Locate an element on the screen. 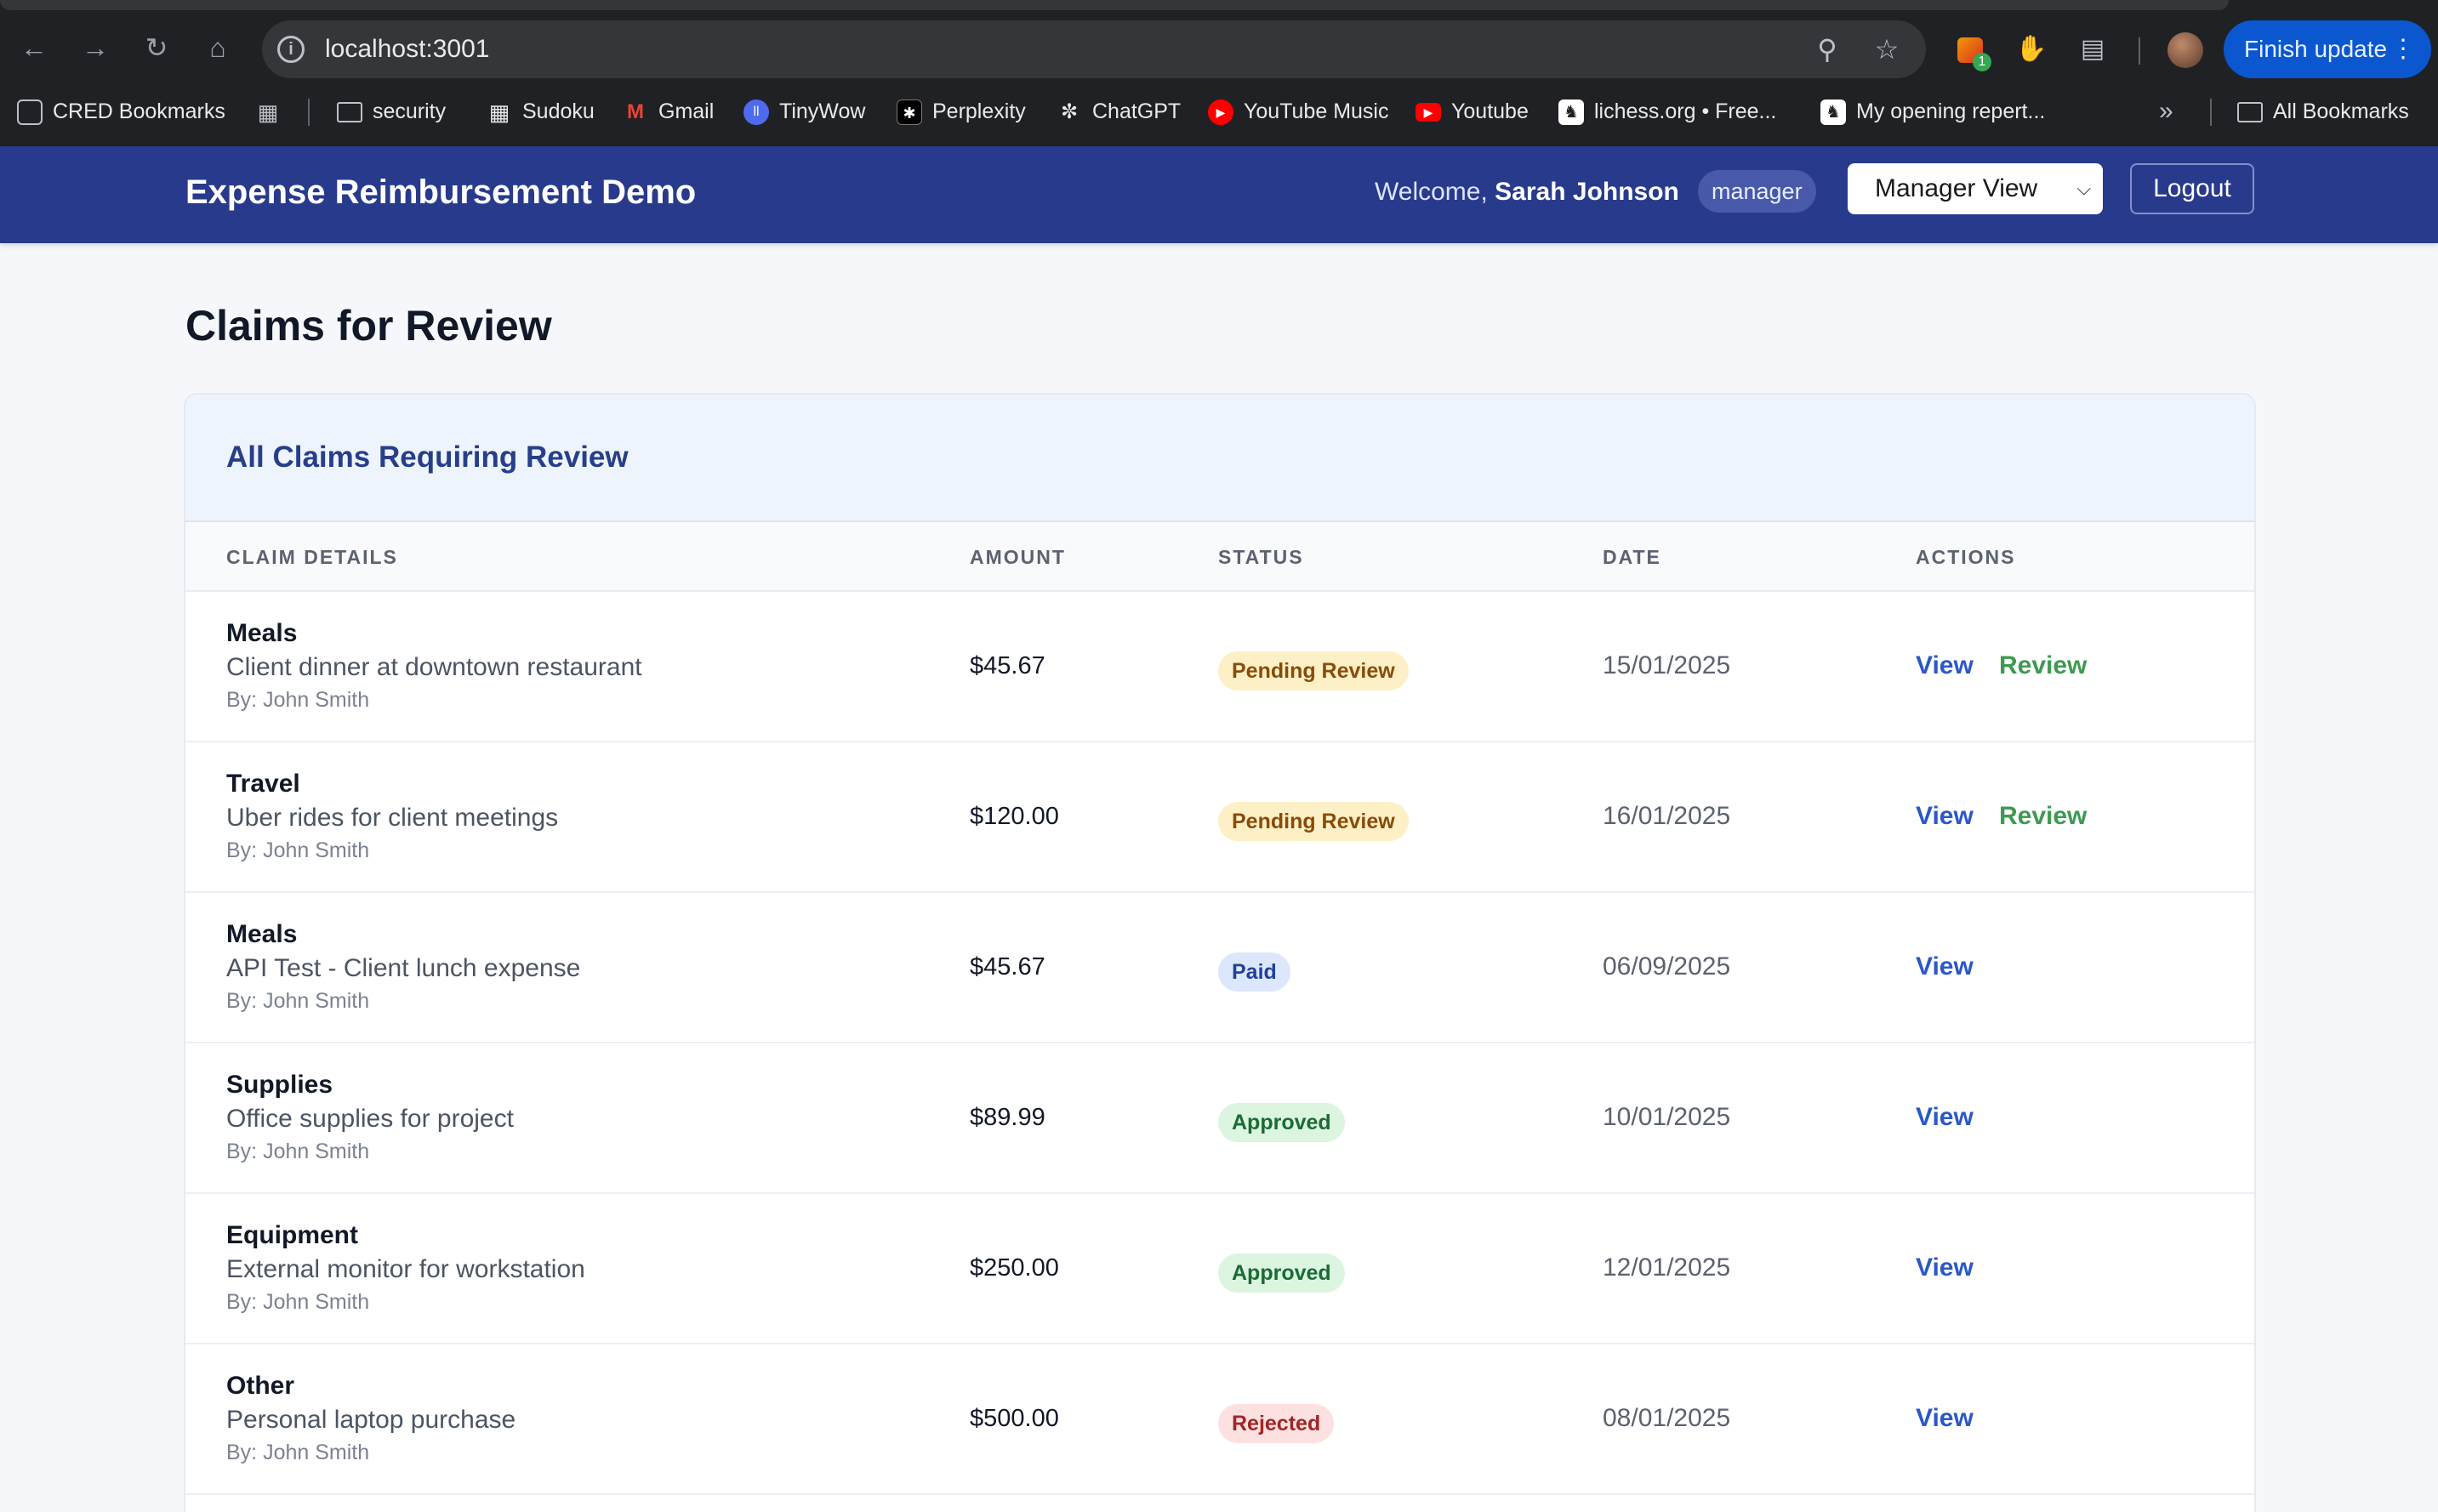 This screenshot has width=2438, height=1512. claim-category: Equipment is located at coordinates (292, 1235).